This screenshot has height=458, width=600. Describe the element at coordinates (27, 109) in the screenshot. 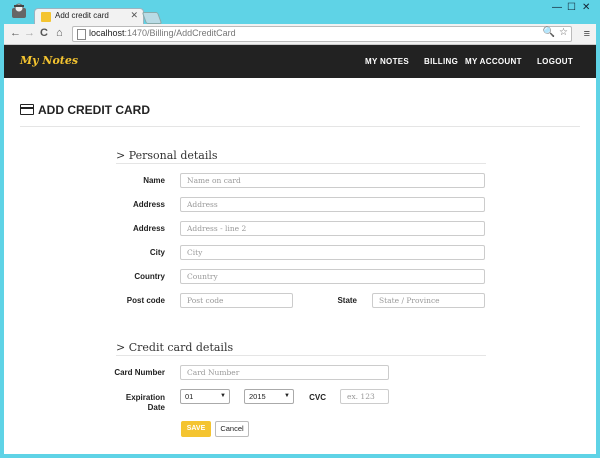

I see `credit-card-icon` at that location.